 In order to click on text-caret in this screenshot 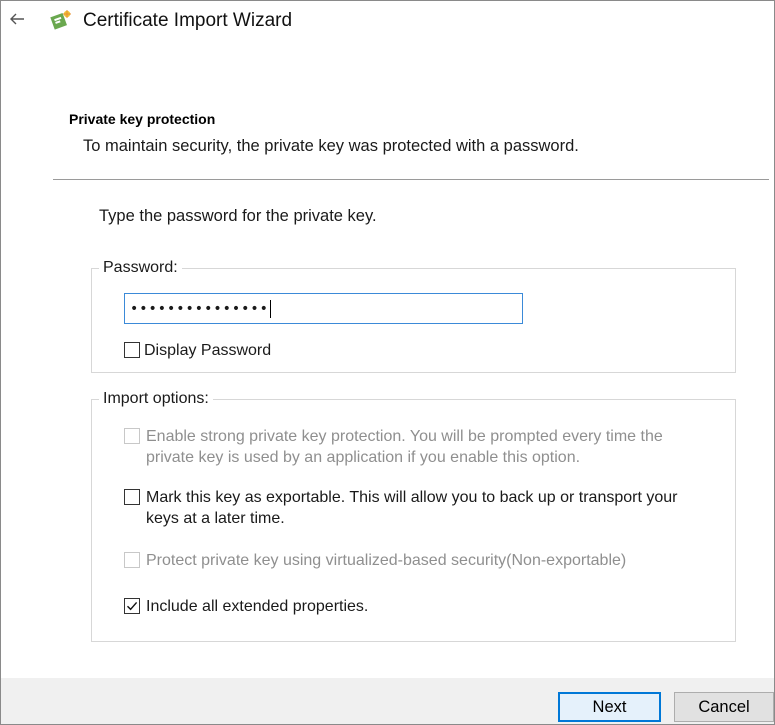, I will do `click(270, 308)`.